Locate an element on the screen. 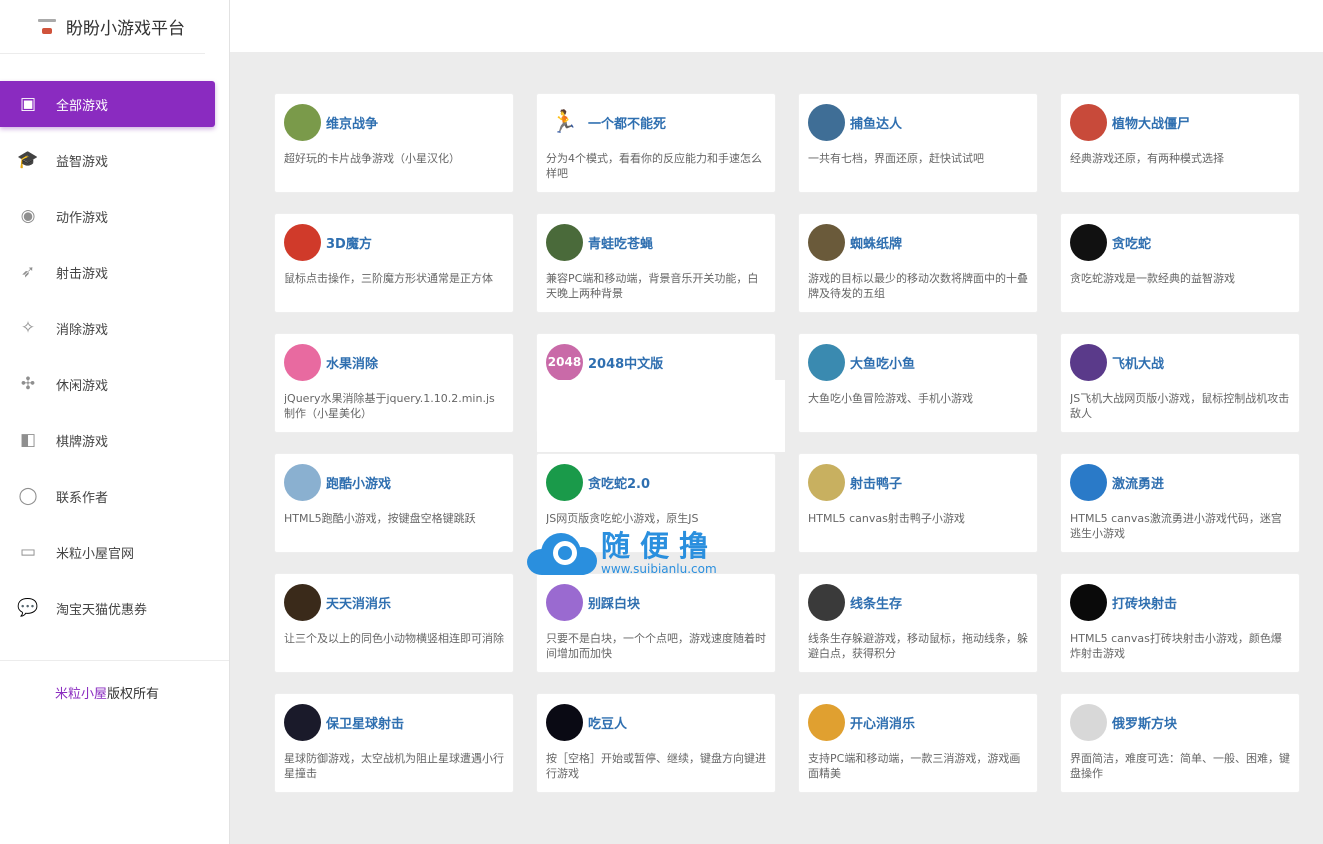 The image size is (1323, 844). sidebar-item-label: 联系作者 is located at coordinates (82, 498).